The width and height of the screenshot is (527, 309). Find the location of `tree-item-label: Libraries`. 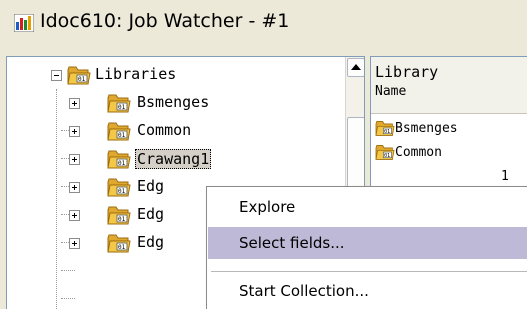

tree-item-label: Libraries is located at coordinates (136, 74).